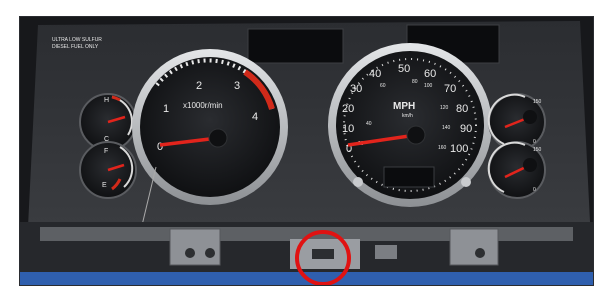 The width and height of the screenshot is (611, 293). Describe the element at coordinates (104, 185) in the screenshot. I see `fuel-empty-label: E` at that location.